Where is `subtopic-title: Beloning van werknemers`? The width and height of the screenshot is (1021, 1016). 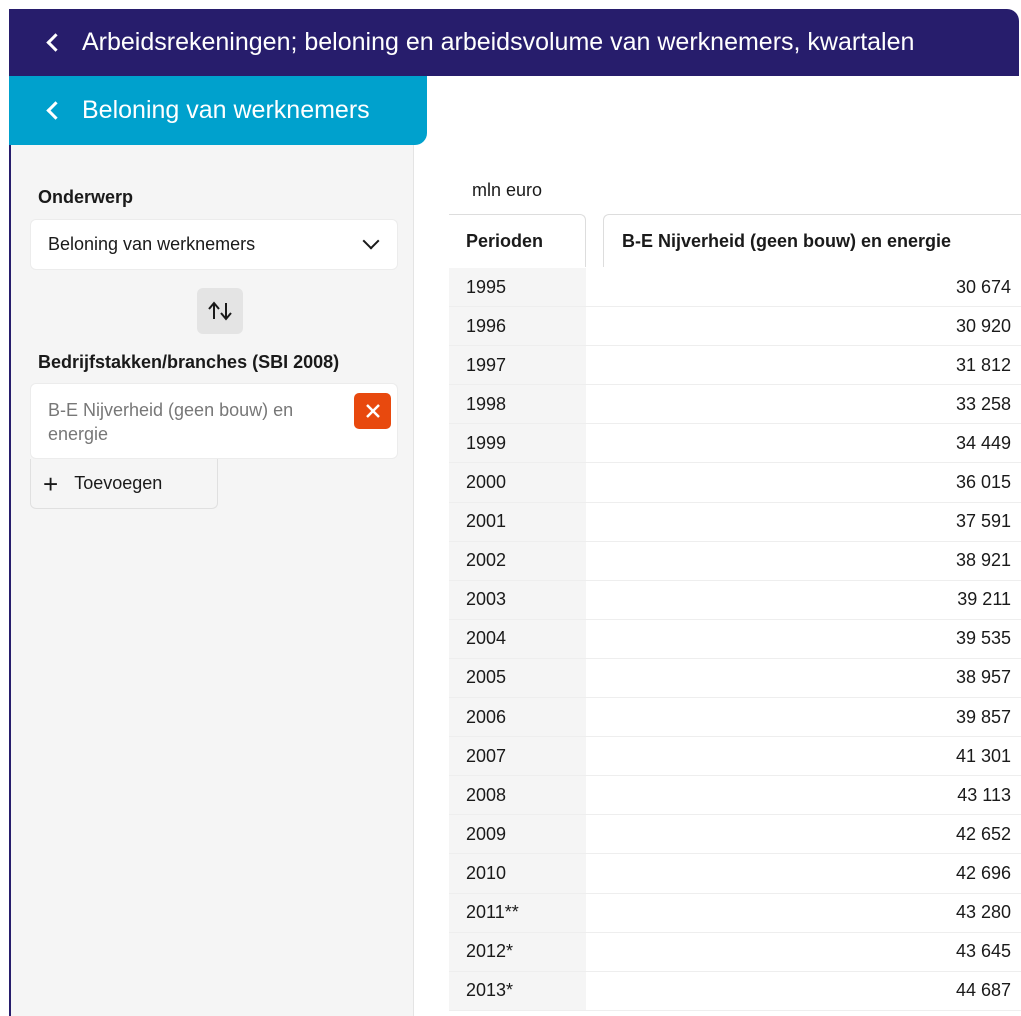
subtopic-title: Beloning van werknemers is located at coordinates (226, 110).